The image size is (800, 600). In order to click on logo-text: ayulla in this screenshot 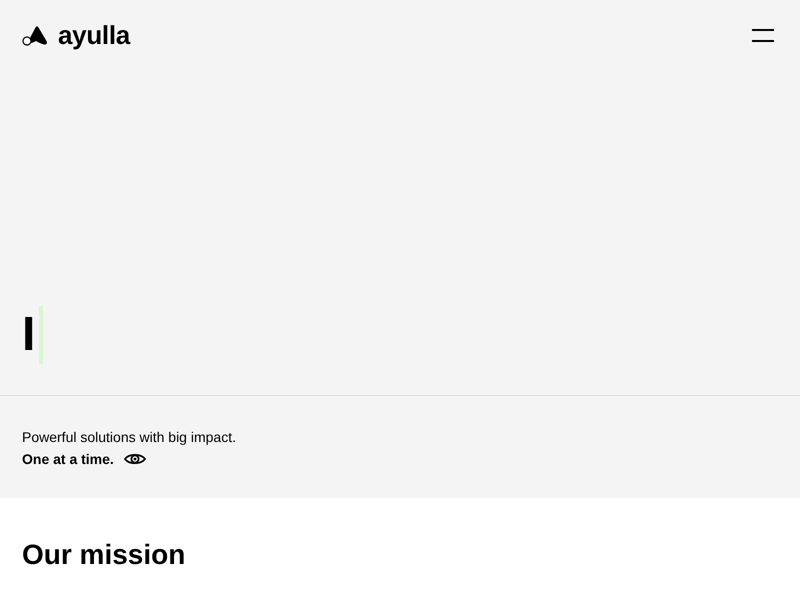, I will do `click(94, 35)`.